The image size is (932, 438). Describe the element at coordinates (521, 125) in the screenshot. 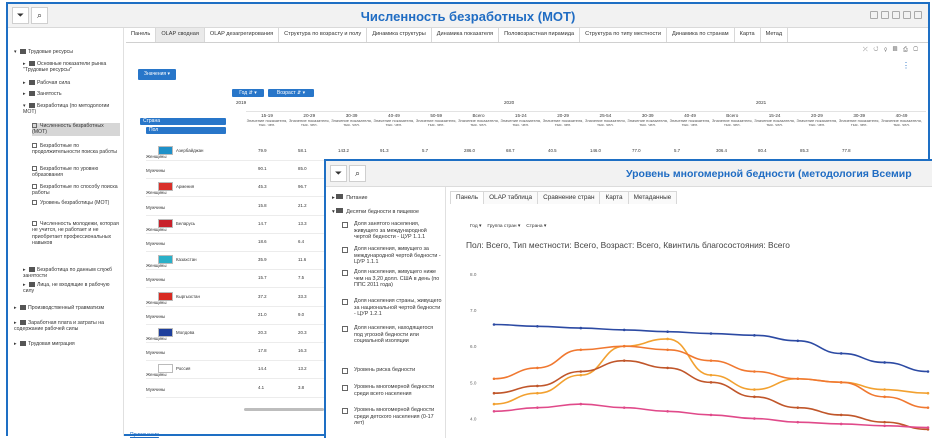

I see `column-header: 15-24 Значение показателя, тыс. чел.` at that location.